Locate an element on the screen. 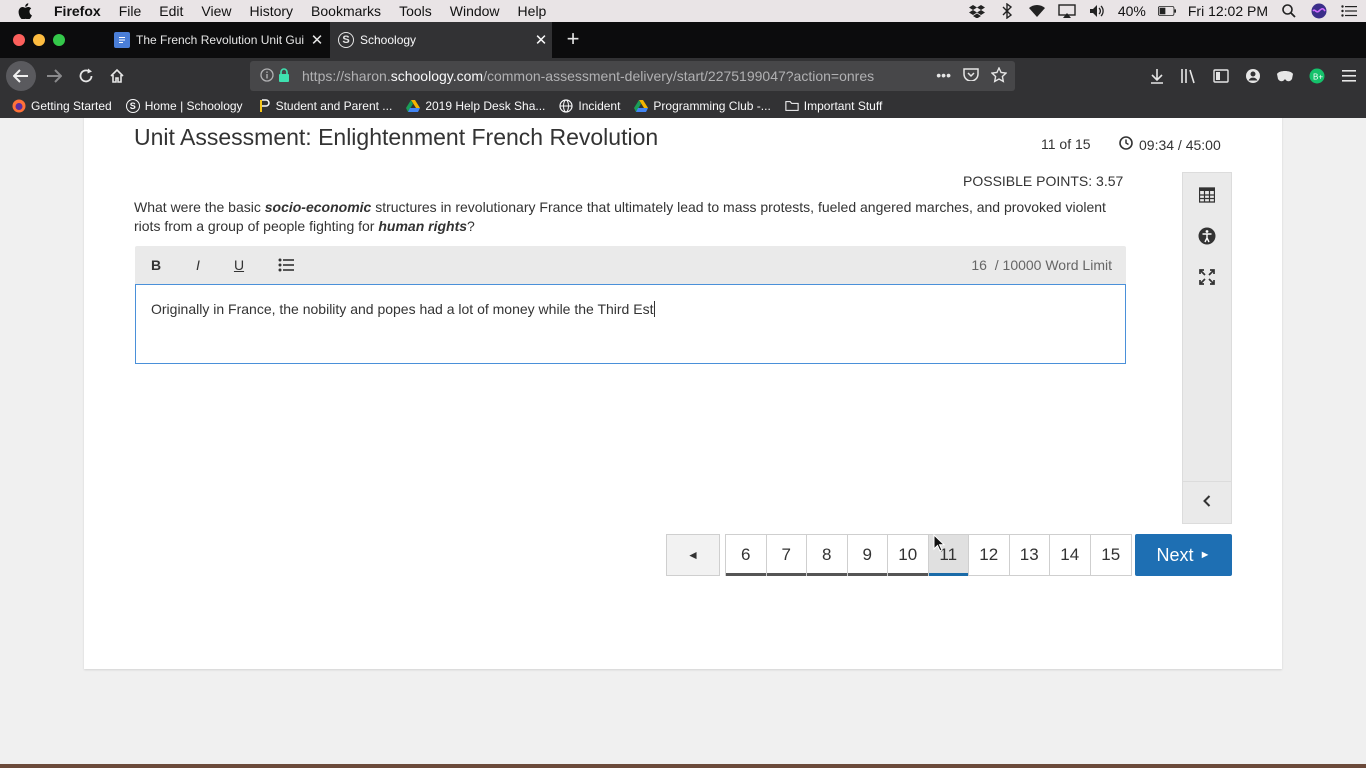 This screenshot has height=768, width=1366. page-actions-icon: ••• is located at coordinates (943, 76).